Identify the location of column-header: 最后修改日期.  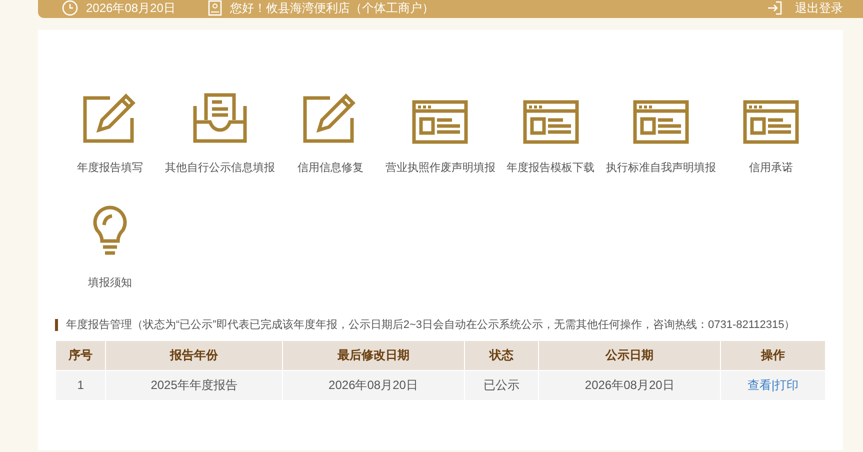
(373, 355).